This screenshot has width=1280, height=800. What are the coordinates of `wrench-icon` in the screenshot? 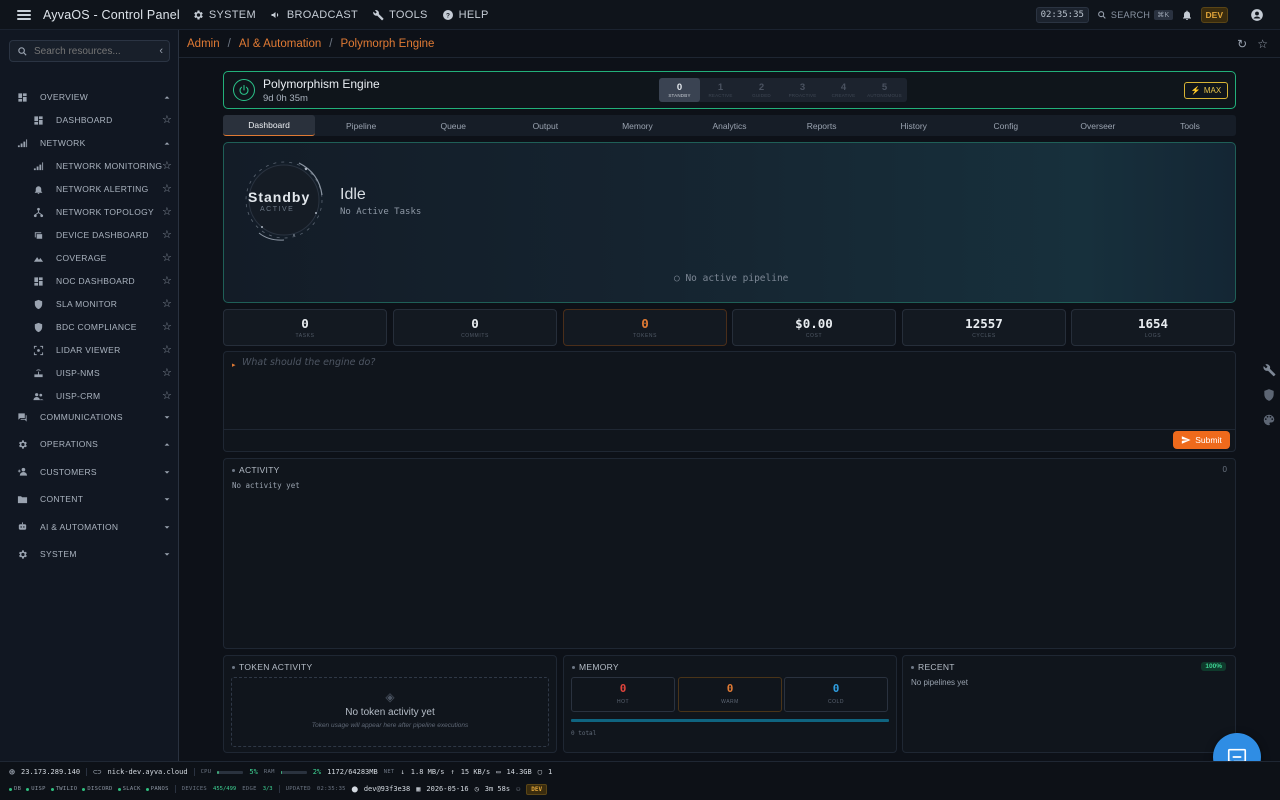 It's located at (1269, 370).